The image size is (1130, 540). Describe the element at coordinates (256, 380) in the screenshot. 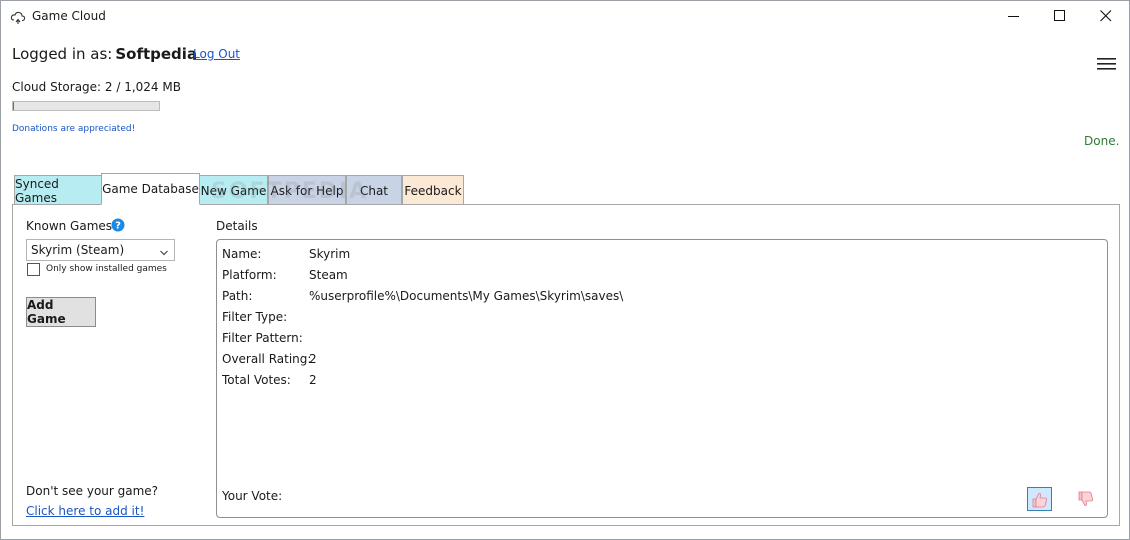

I see `detail-key: Total Votes:` at that location.